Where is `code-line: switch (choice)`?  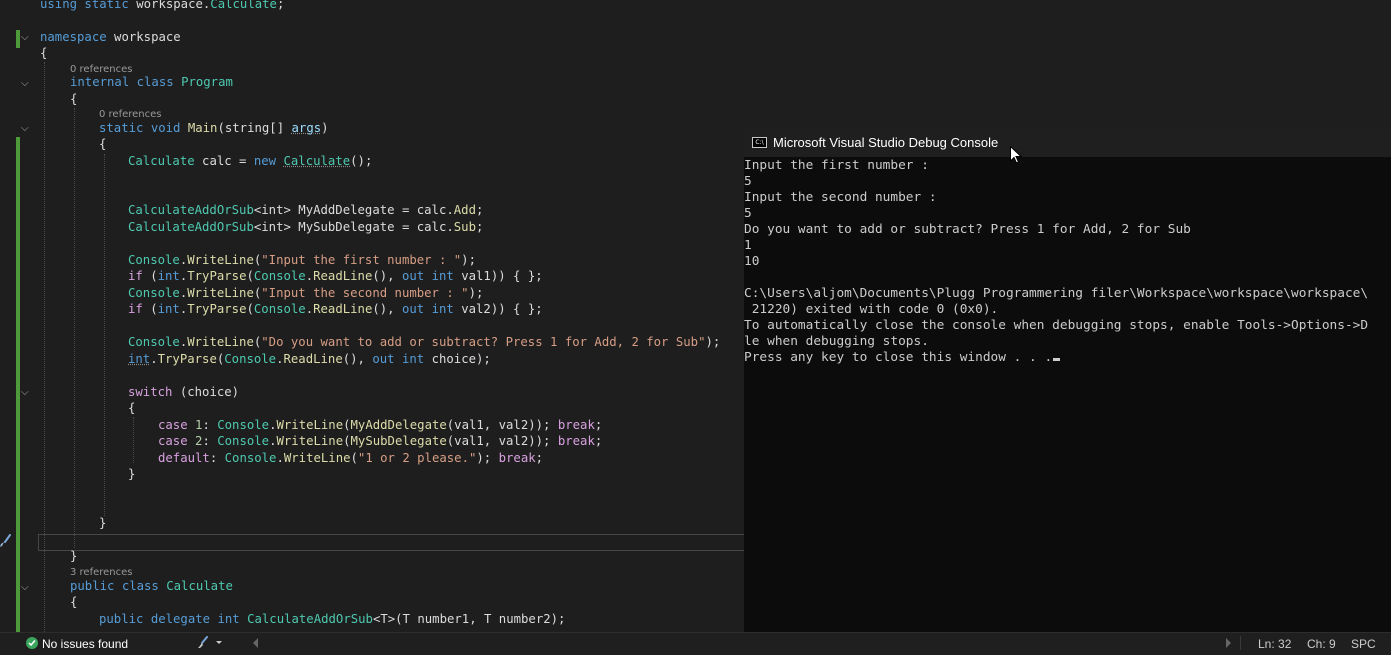
code-line: switch (choice) is located at coordinates (139, 392).